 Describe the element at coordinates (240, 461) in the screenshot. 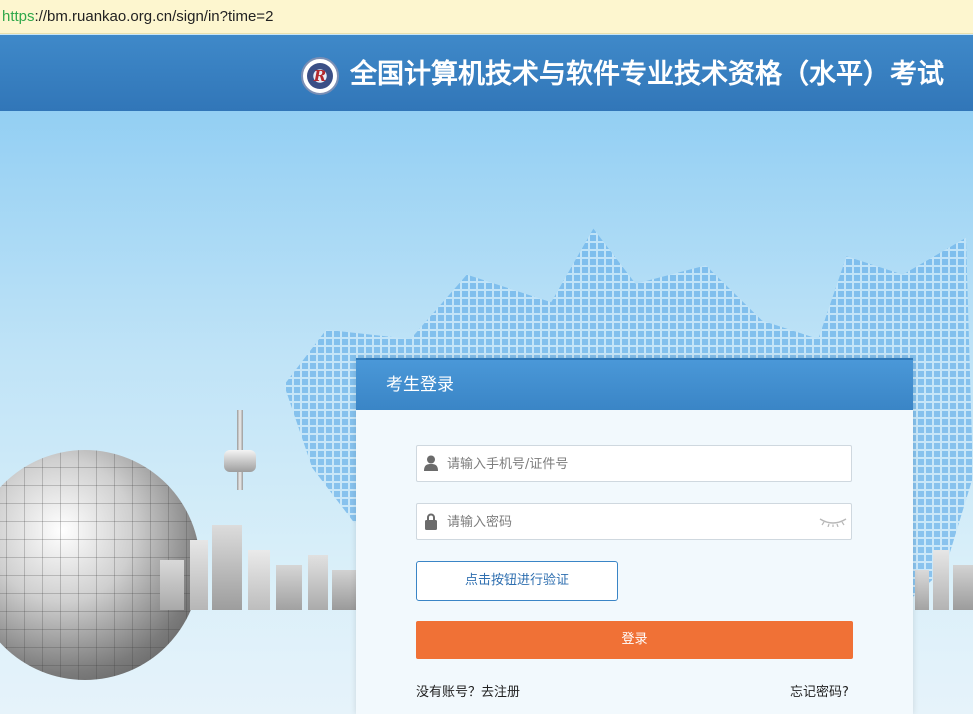

I see `tv-tower-pod-decoration` at that location.